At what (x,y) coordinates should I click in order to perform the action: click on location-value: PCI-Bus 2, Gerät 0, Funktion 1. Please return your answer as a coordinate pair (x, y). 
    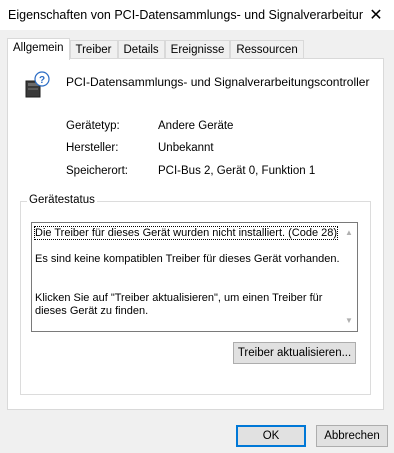
    Looking at the image, I should click on (237, 171).